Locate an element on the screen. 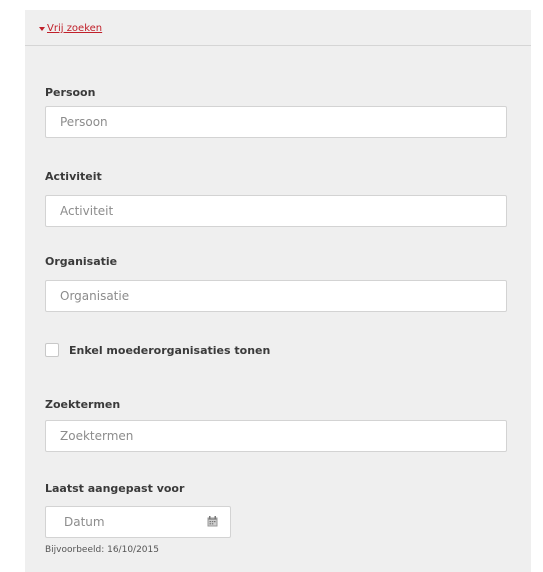 The height and width of the screenshot is (572, 543). organisatie-label: Organisatie is located at coordinates (81, 261).